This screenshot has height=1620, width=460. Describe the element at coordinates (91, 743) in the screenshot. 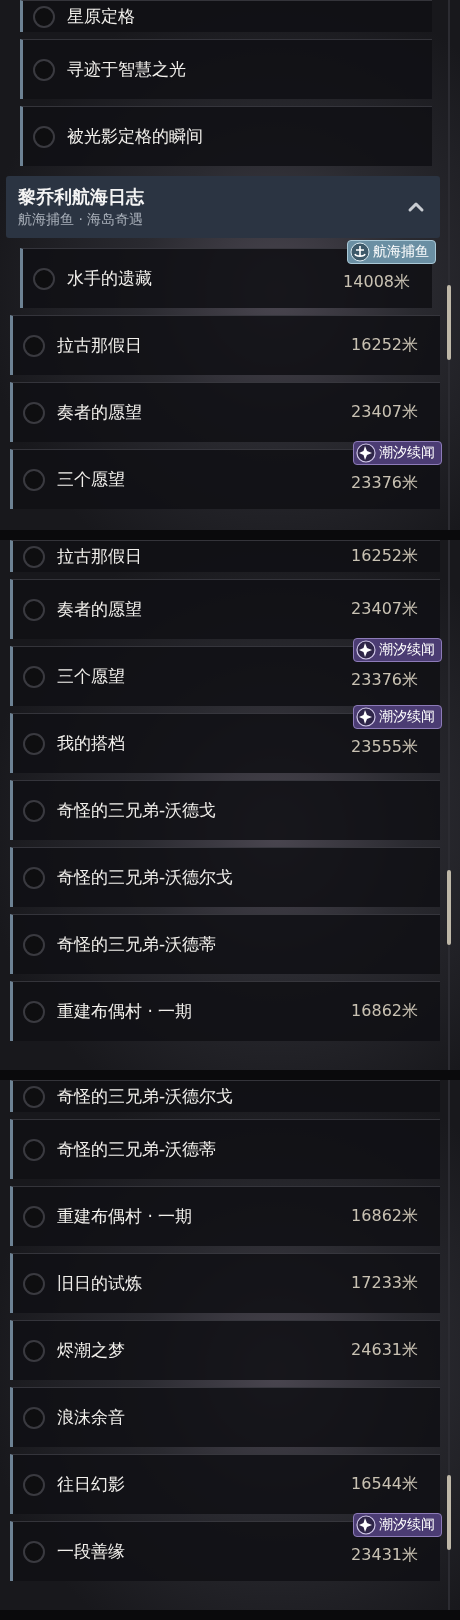

I see `quest-title: 我的搭档` at that location.